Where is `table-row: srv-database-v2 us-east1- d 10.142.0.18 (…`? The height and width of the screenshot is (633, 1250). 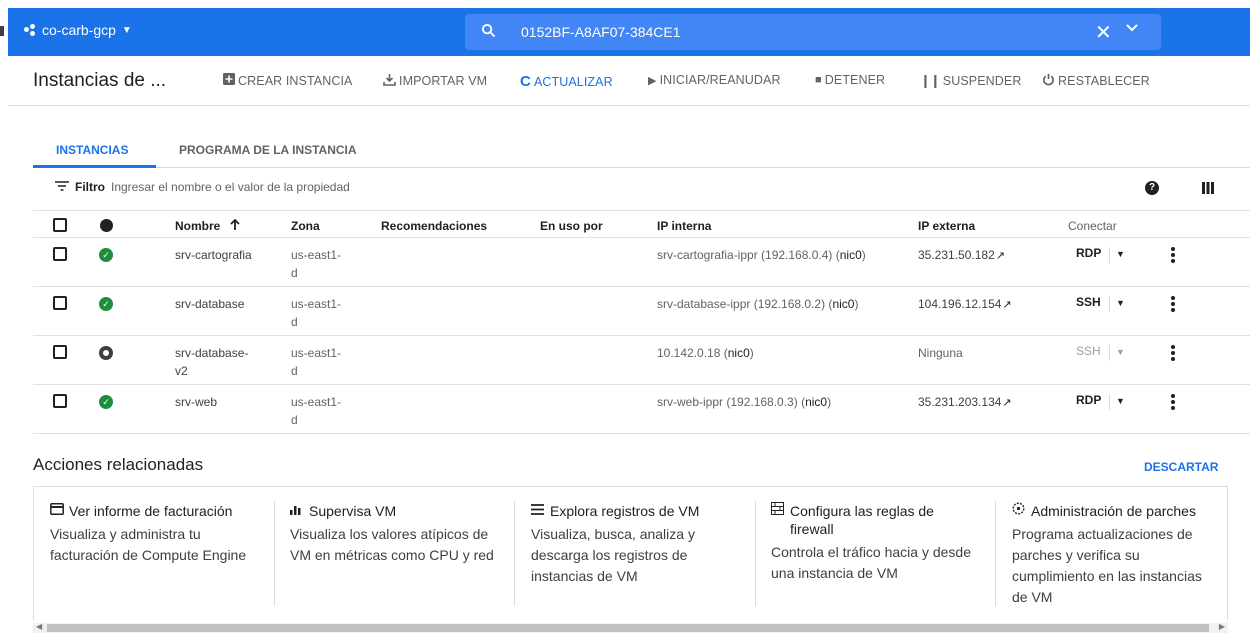 table-row: srv-database-v2 us-east1- d 10.142.0.18 (… is located at coordinates (641, 360).